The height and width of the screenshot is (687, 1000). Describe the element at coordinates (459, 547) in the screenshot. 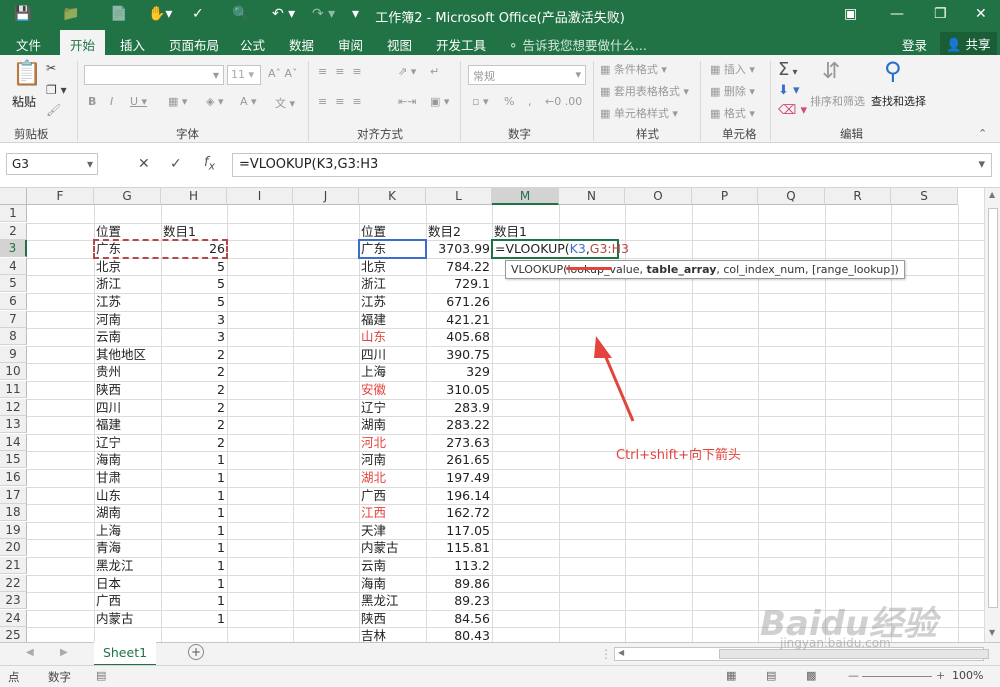

I see `table2-value: 115.81` at that location.